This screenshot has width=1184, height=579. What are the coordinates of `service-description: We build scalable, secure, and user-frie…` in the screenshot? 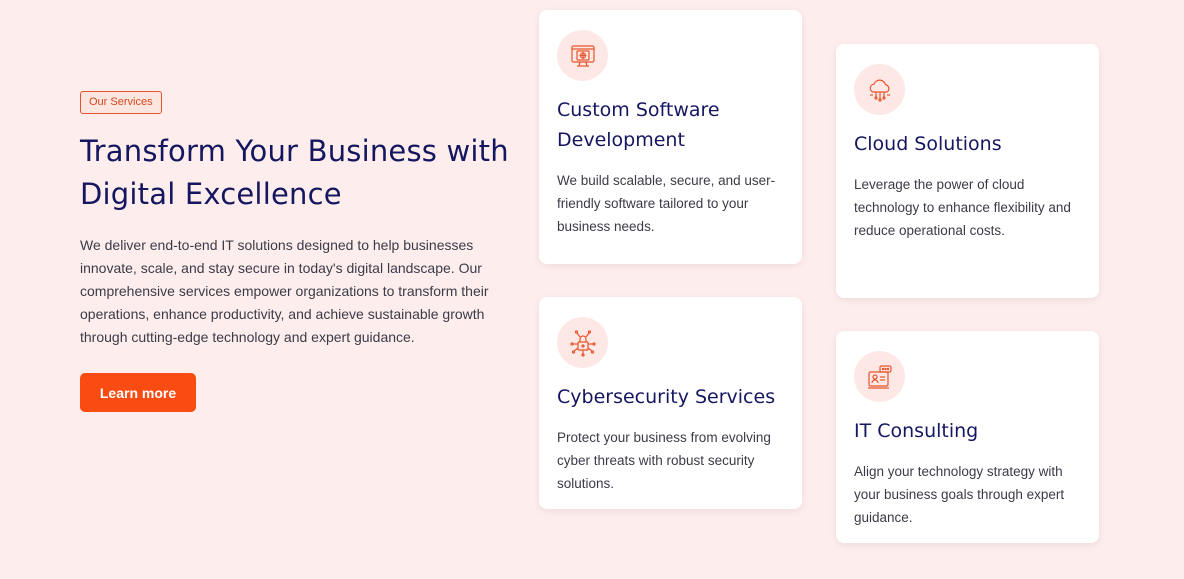 It's located at (666, 203).